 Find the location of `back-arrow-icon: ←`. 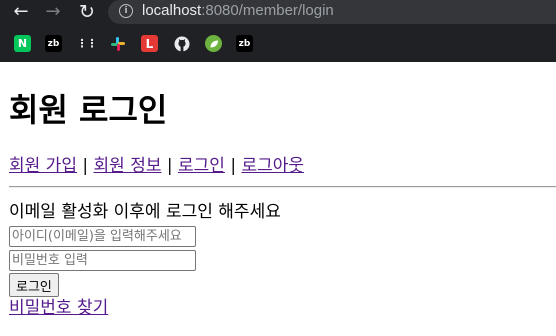

back-arrow-icon: ← is located at coordinates (21, 12).